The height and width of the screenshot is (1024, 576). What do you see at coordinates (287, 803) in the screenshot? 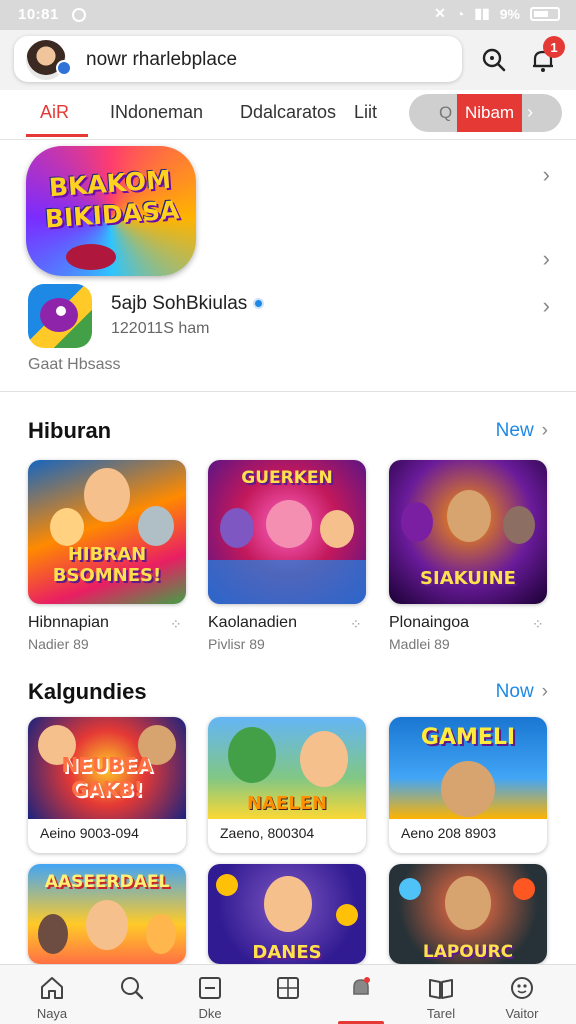
I see `game-art-title: NAELEN` at bounding box center [287, 803].